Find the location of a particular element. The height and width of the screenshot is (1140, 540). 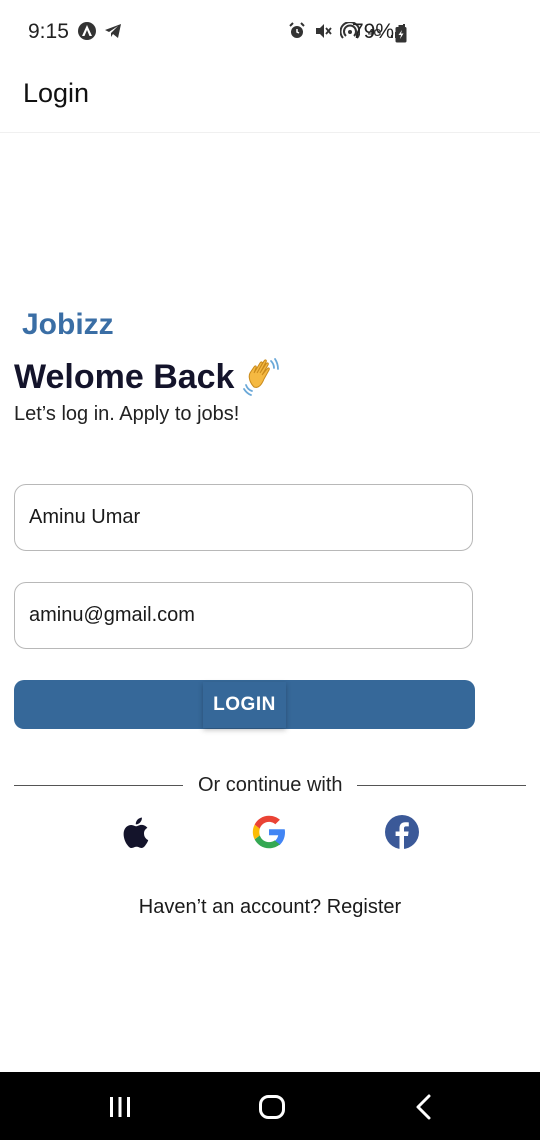

email-field is located at coordinates (243, 615).